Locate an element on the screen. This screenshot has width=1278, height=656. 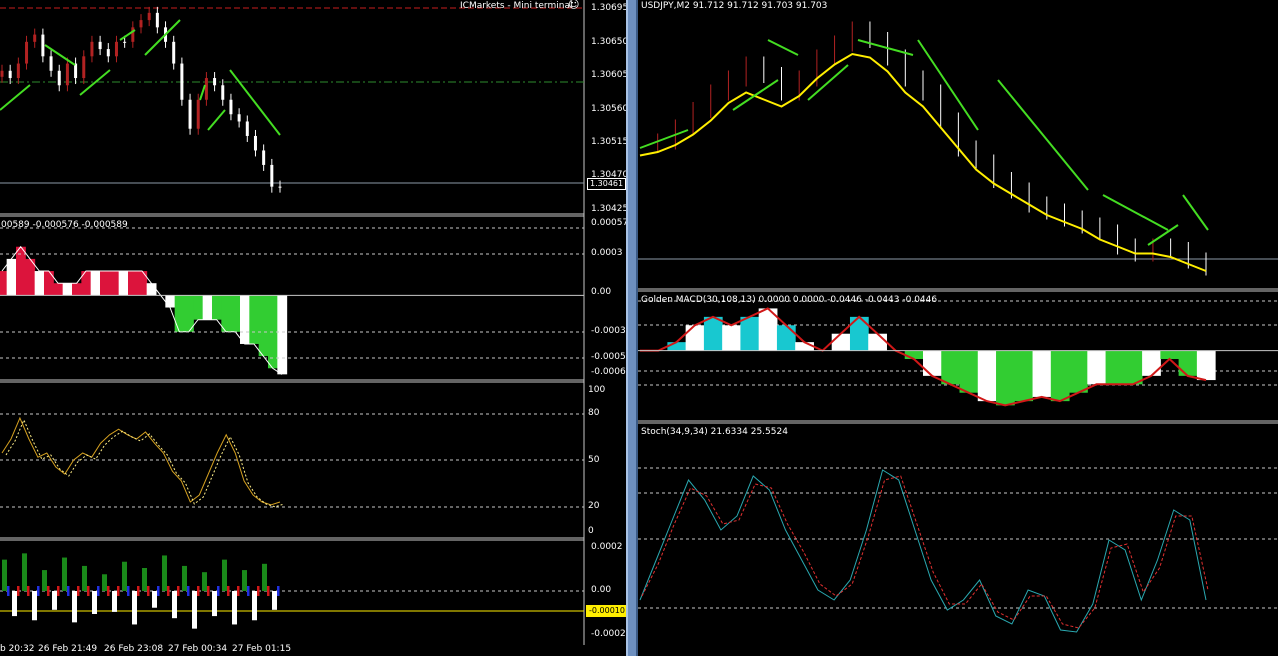
stoch-signal-line is located at coordinates (925, 552).